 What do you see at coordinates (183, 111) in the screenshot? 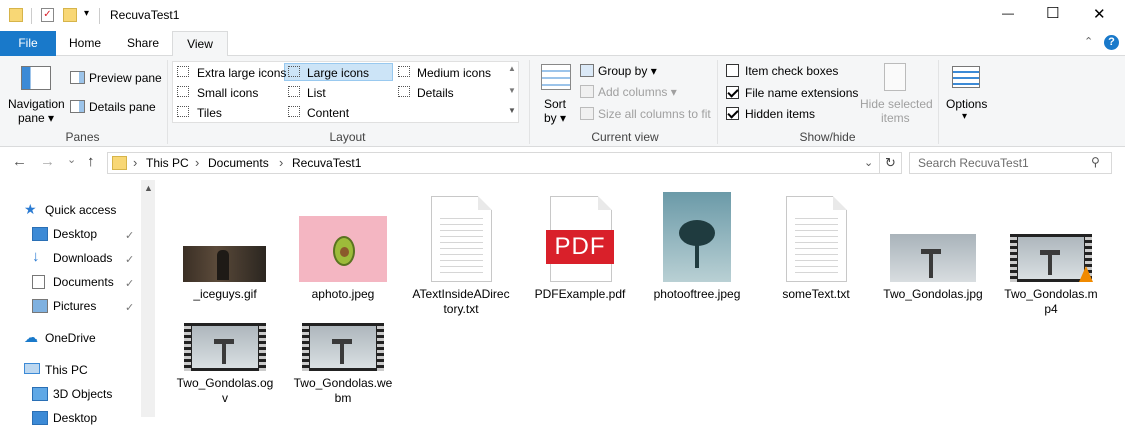
I see `tiles-icon` at bounding box center [183, 111].